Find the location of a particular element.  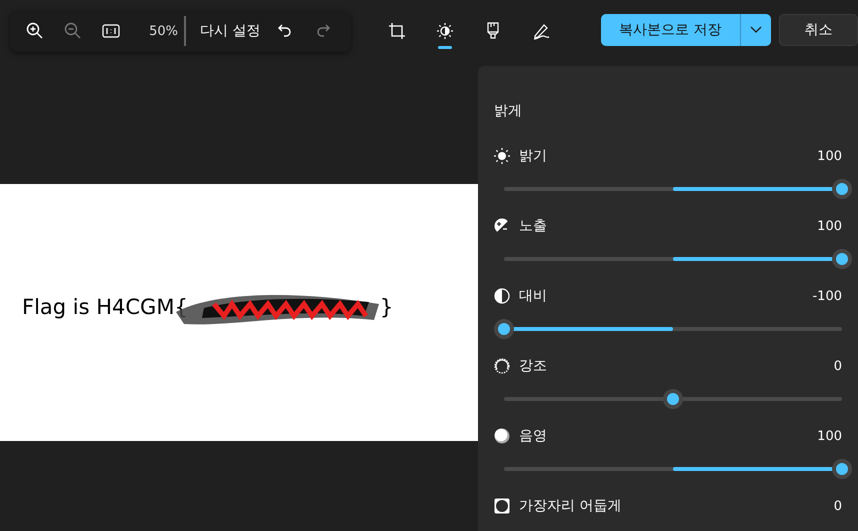

zoom-level: 50% is located at coordinates (163, 31).